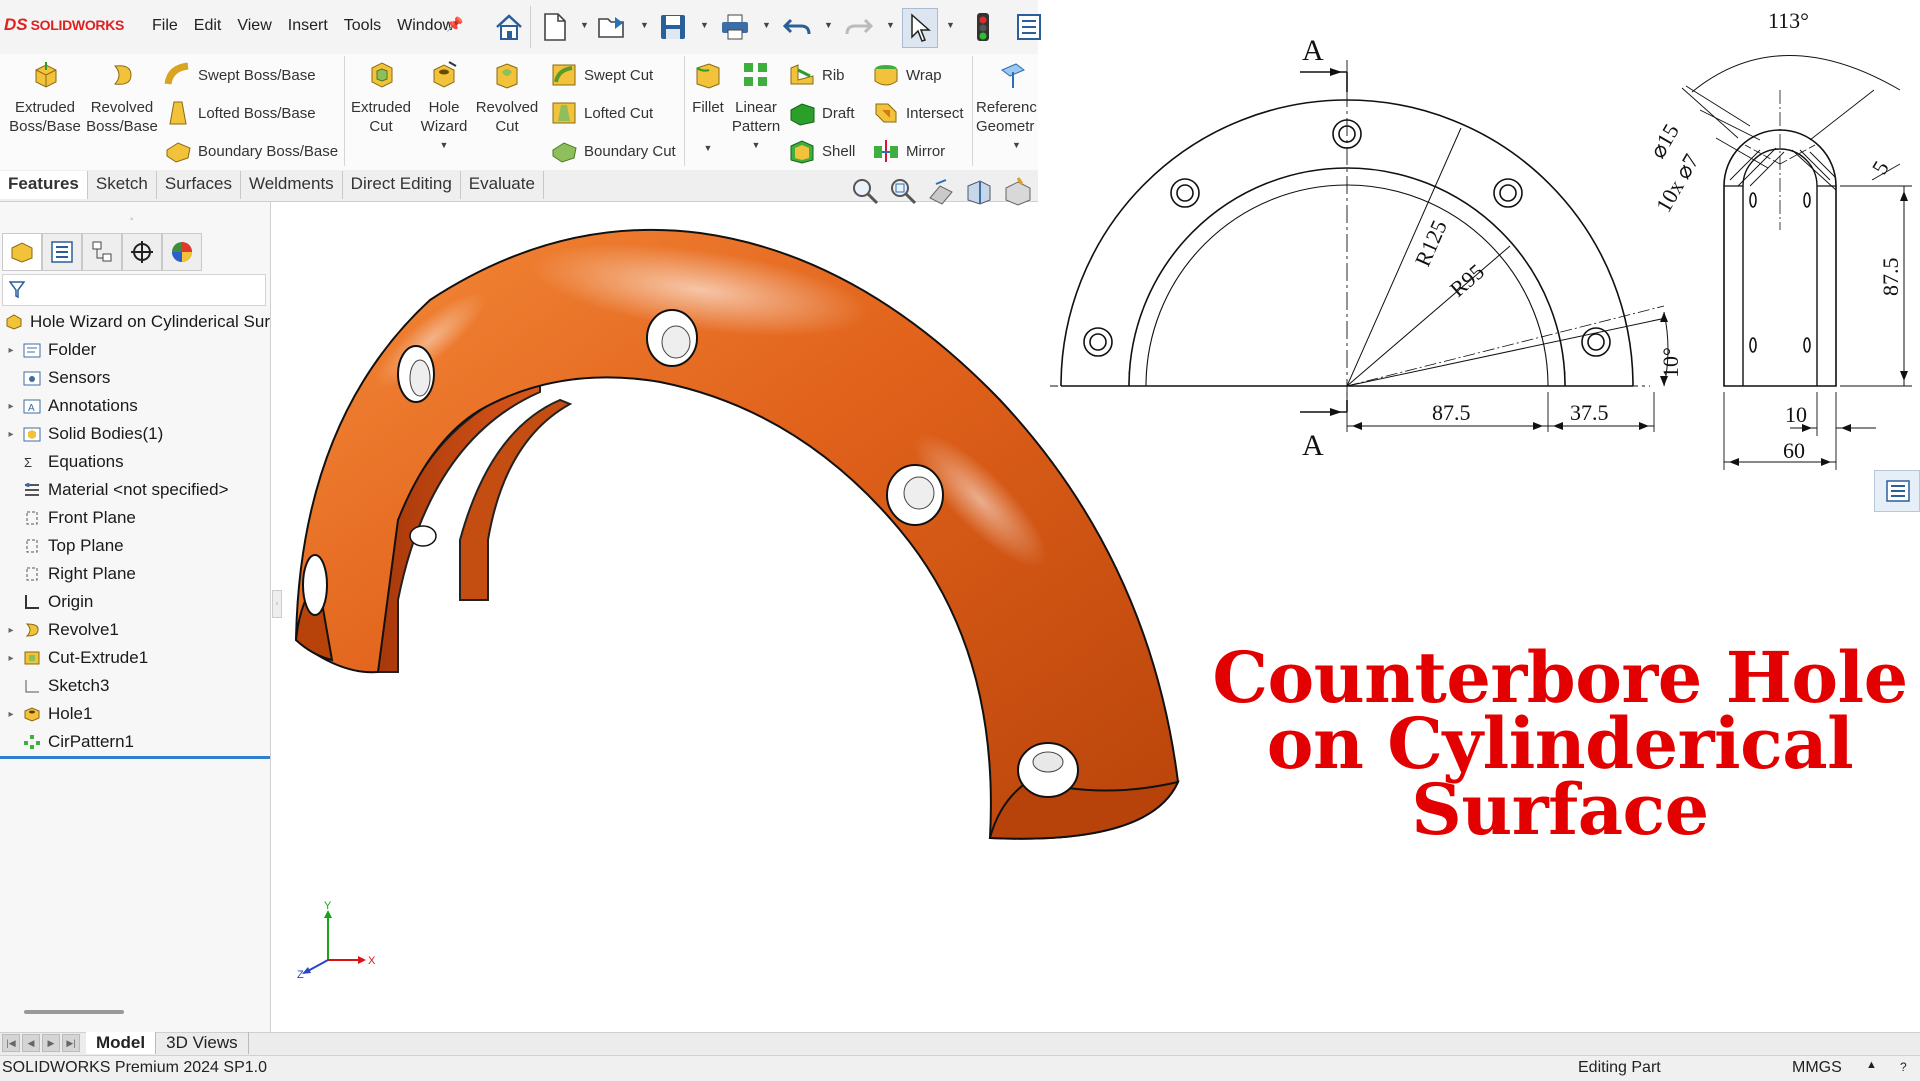 Image resolution: width=1920 pixels, height=1081 pixels. I want to click on rollback-bar, so click(135, 757).